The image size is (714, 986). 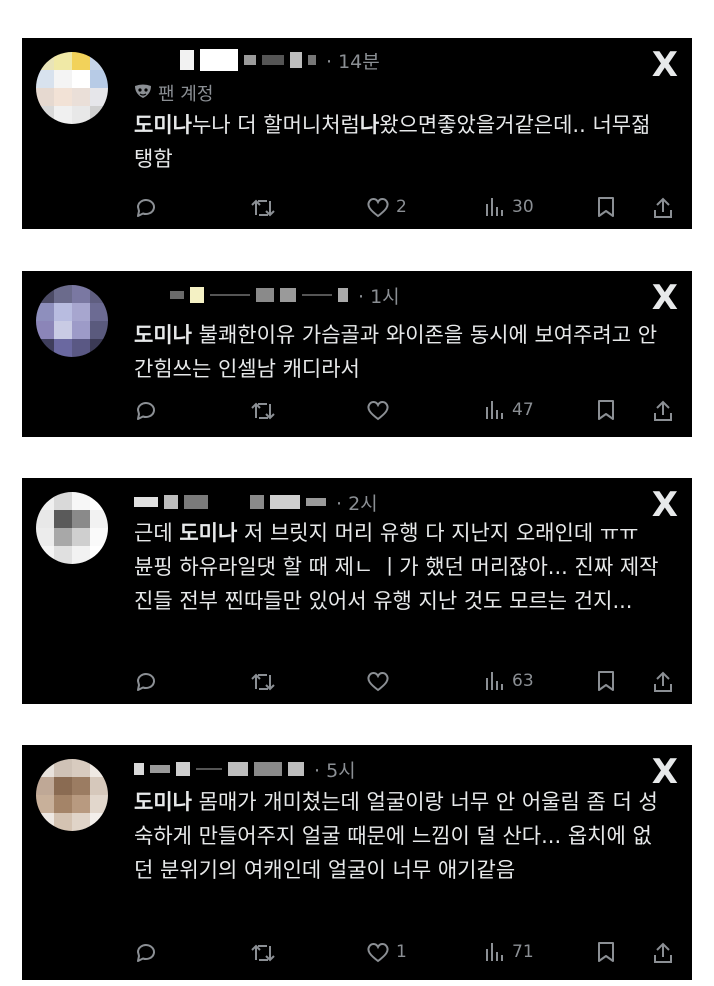 I want to click on views-button: 63, so click(x=509, y=681).